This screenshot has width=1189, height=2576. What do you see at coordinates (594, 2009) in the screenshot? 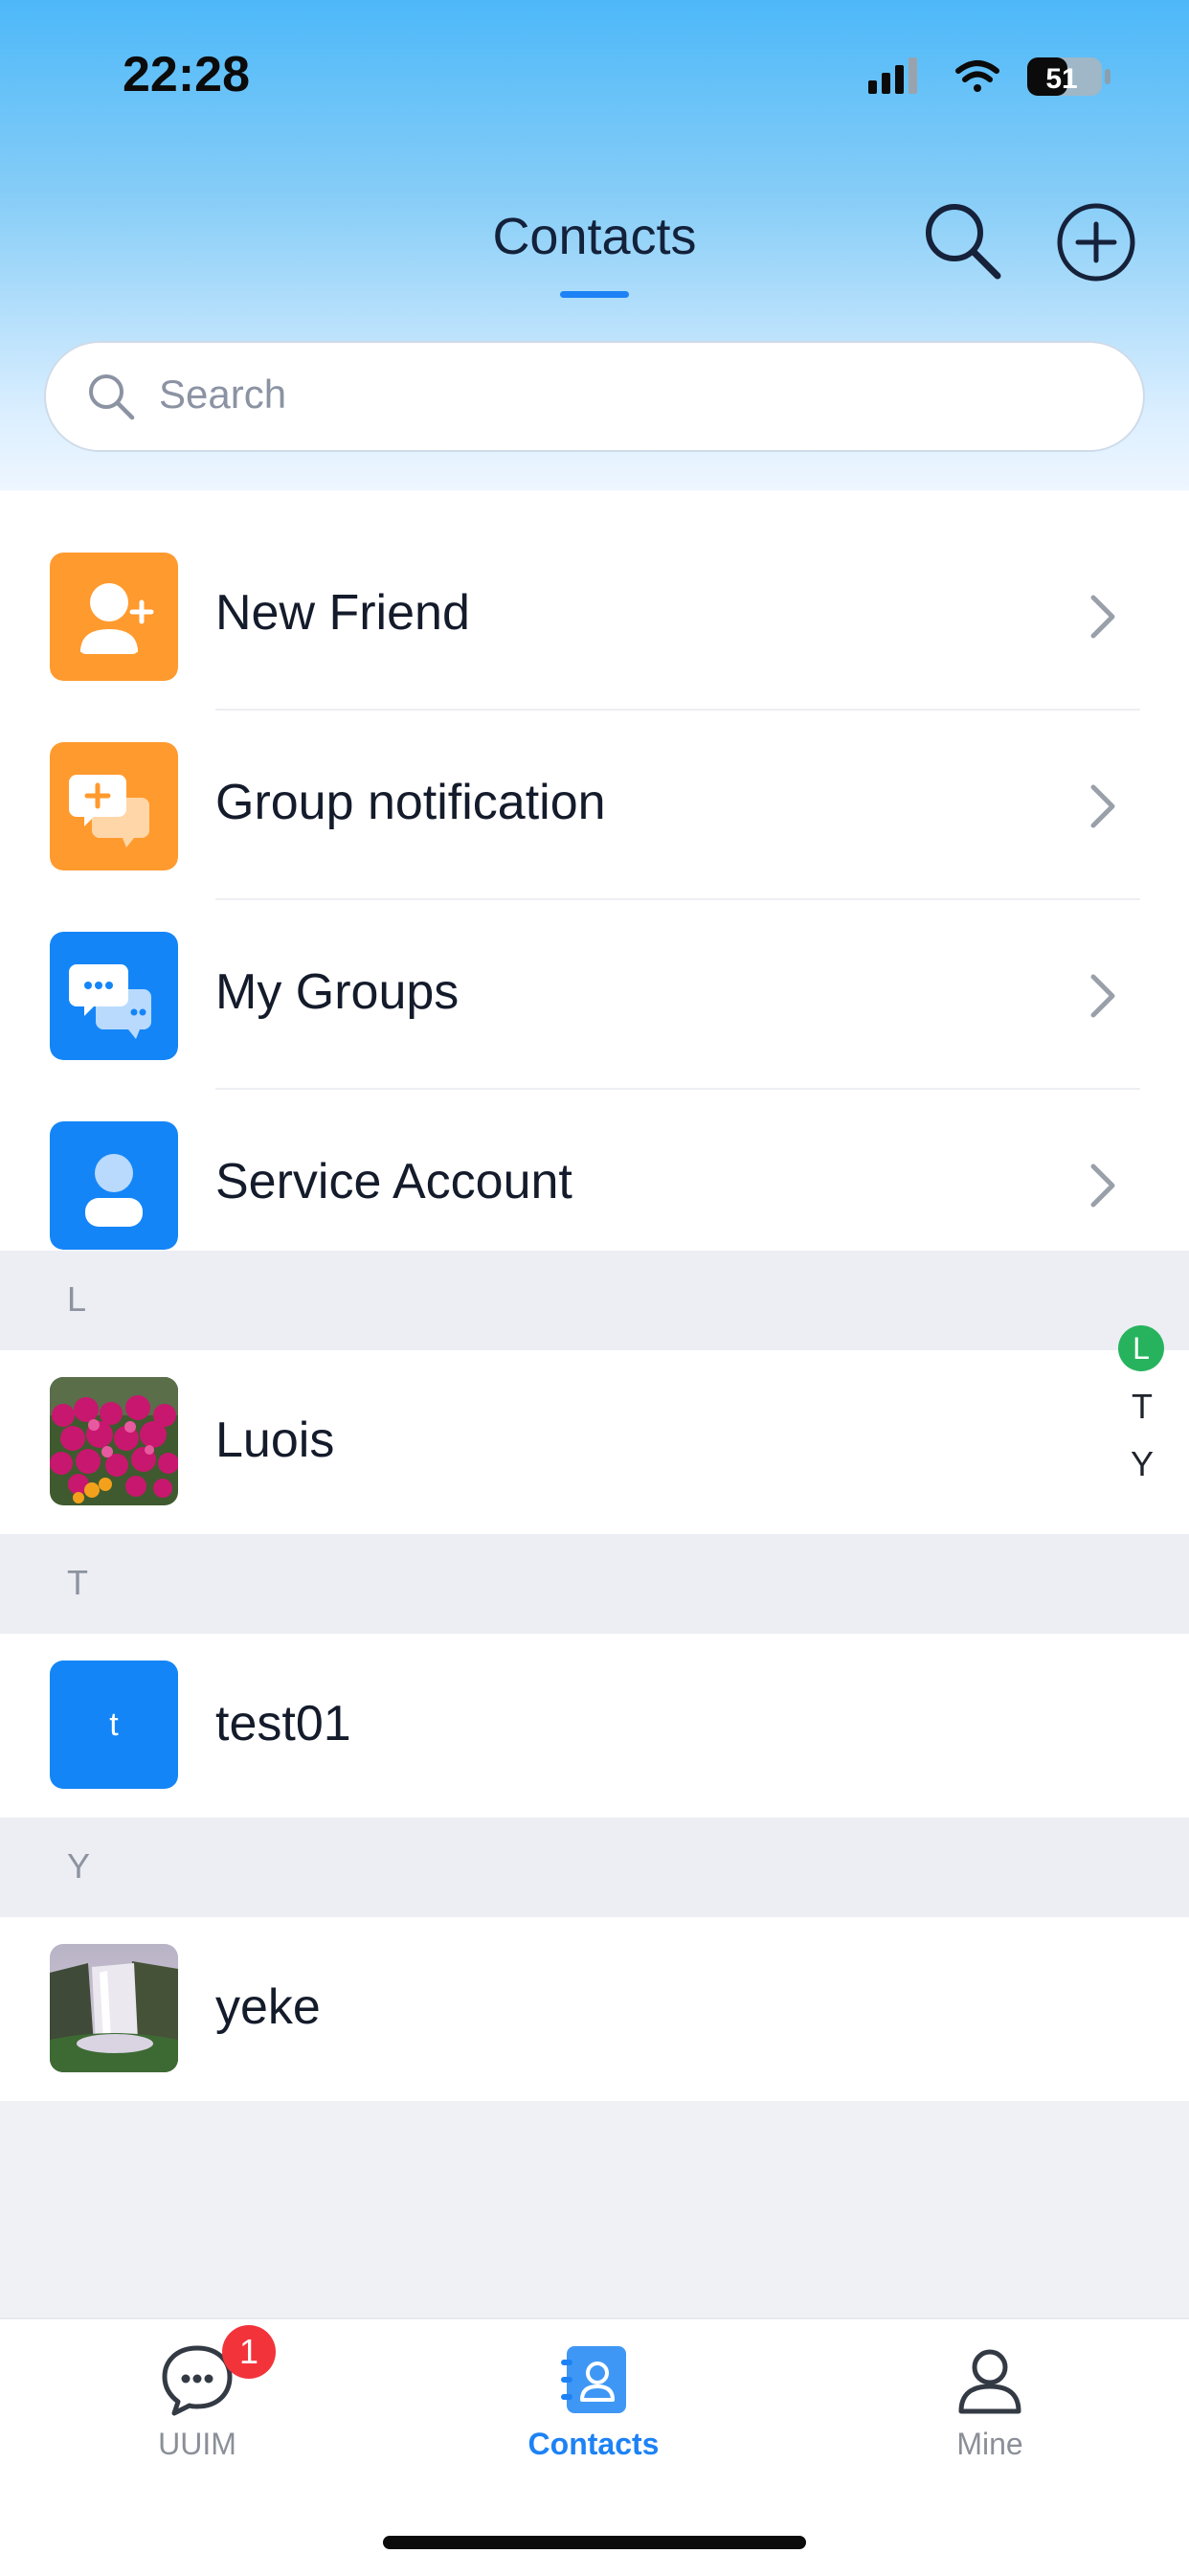
I see `contact-row-yeke: yeke` at bounding box center [594, 2009].